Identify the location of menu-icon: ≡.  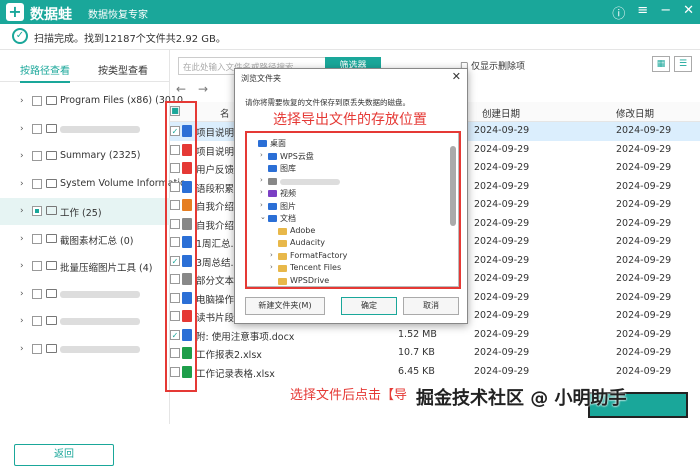
(642, 12).